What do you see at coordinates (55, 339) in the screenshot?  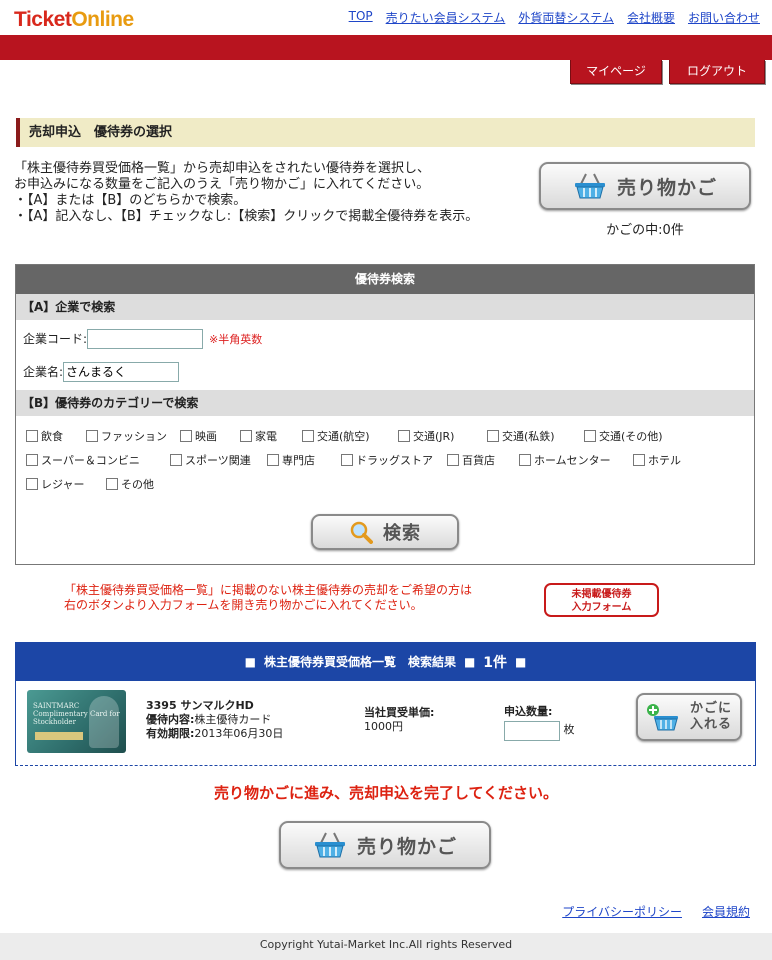 I see `company-code-label: 企業コード:` at bounding box center [55, 339].